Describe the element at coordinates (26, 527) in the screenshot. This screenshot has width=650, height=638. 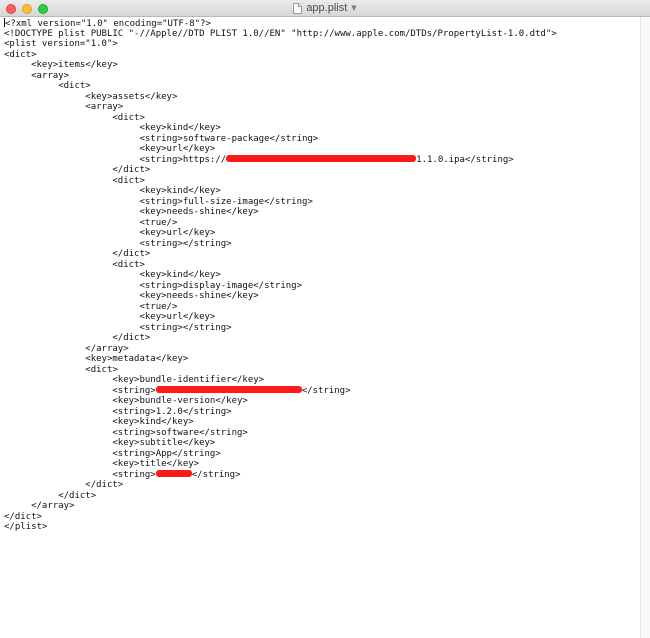
I see `code-line: </plist>` at that location.